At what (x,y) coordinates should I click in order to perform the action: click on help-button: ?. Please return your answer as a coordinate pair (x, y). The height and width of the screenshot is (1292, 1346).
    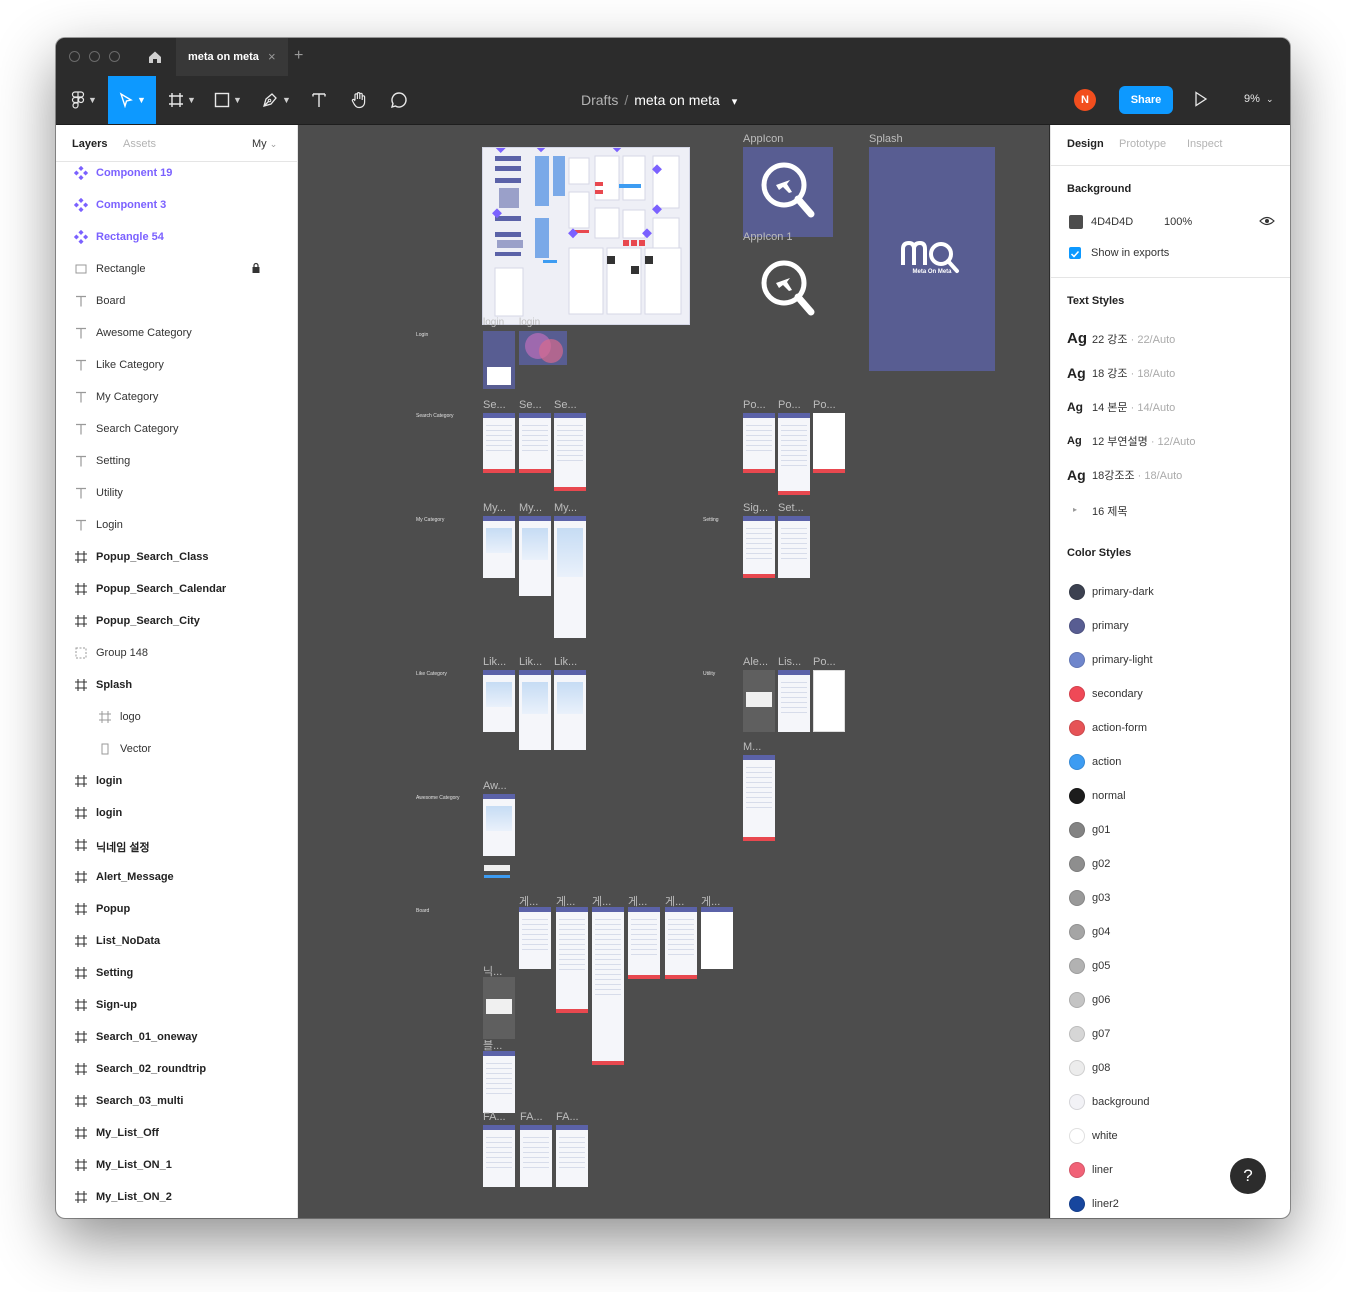
    Looking at the image, I should click on (1248, 1176).